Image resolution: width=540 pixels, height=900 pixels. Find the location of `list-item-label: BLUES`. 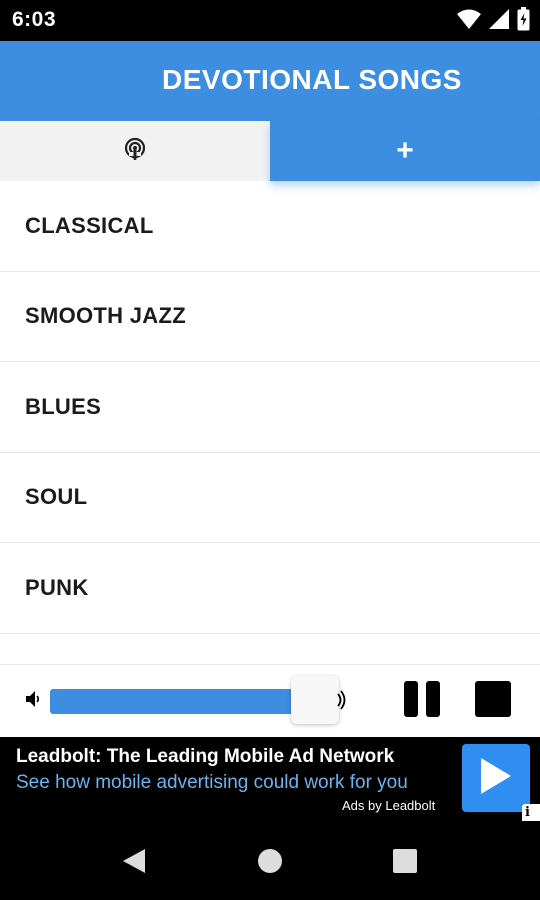

list-item-label: BLUES is located at coordinates (63, 406).